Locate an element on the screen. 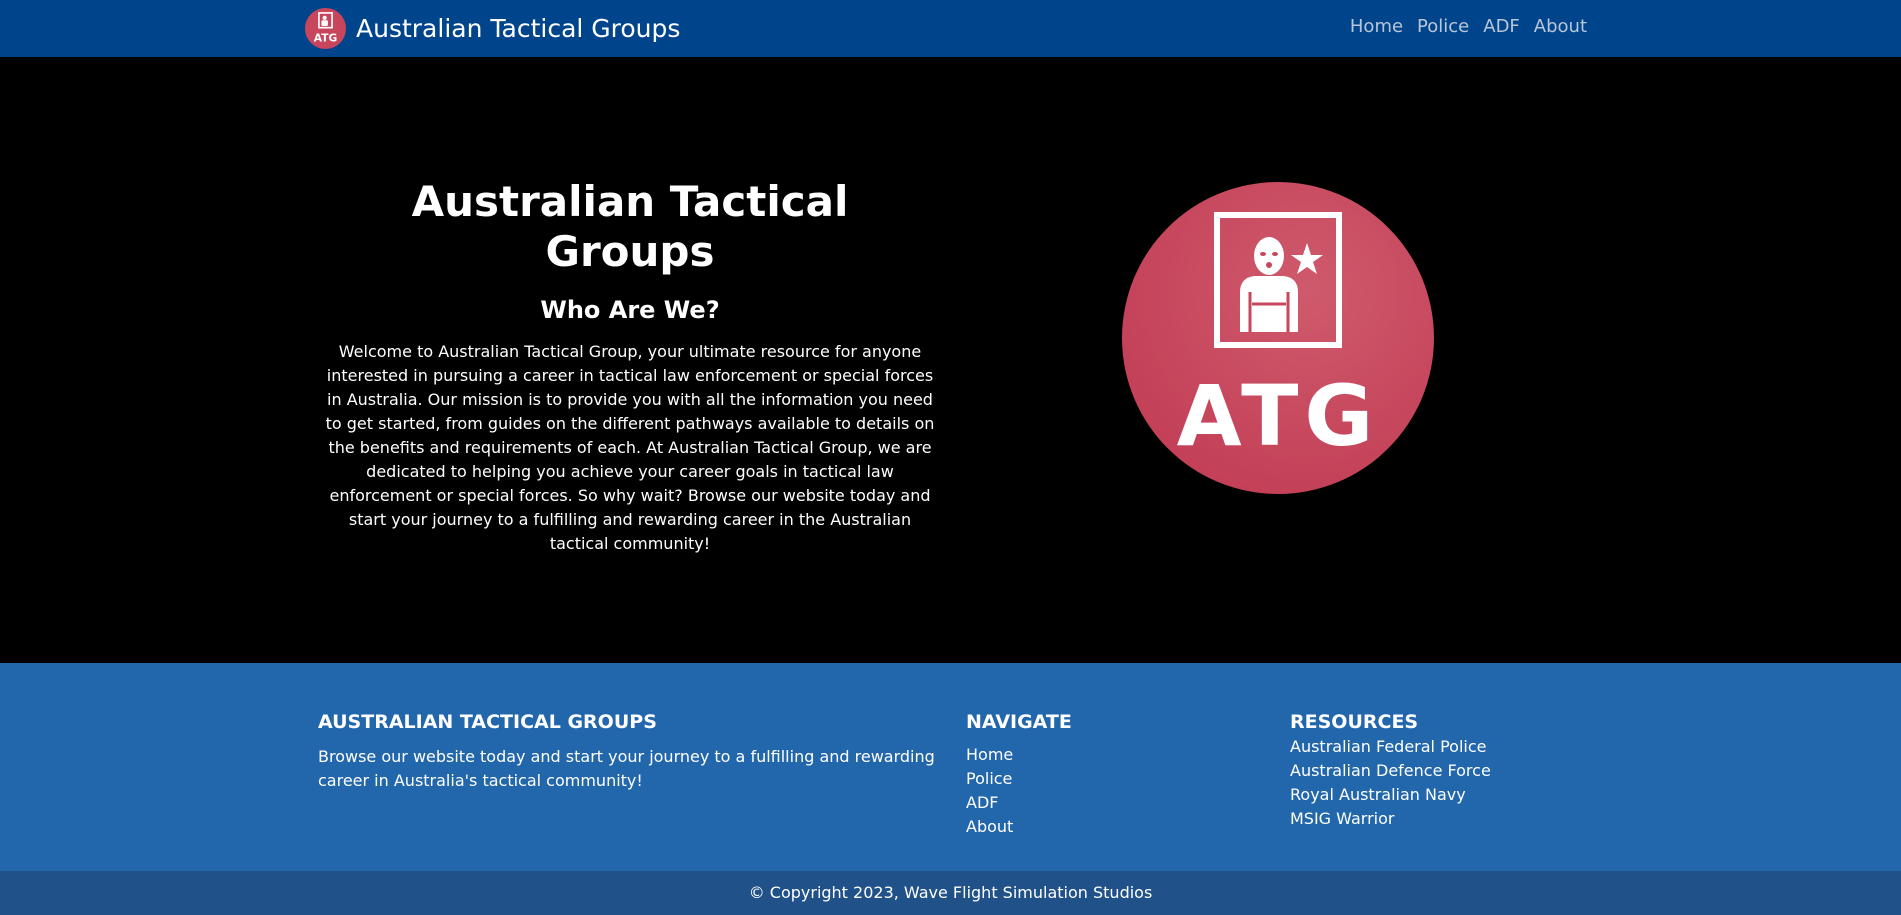 This screenshot has width=1901, height=915. resource-link-adf: Australian Defence Force is located at coordinates (1390, 770).